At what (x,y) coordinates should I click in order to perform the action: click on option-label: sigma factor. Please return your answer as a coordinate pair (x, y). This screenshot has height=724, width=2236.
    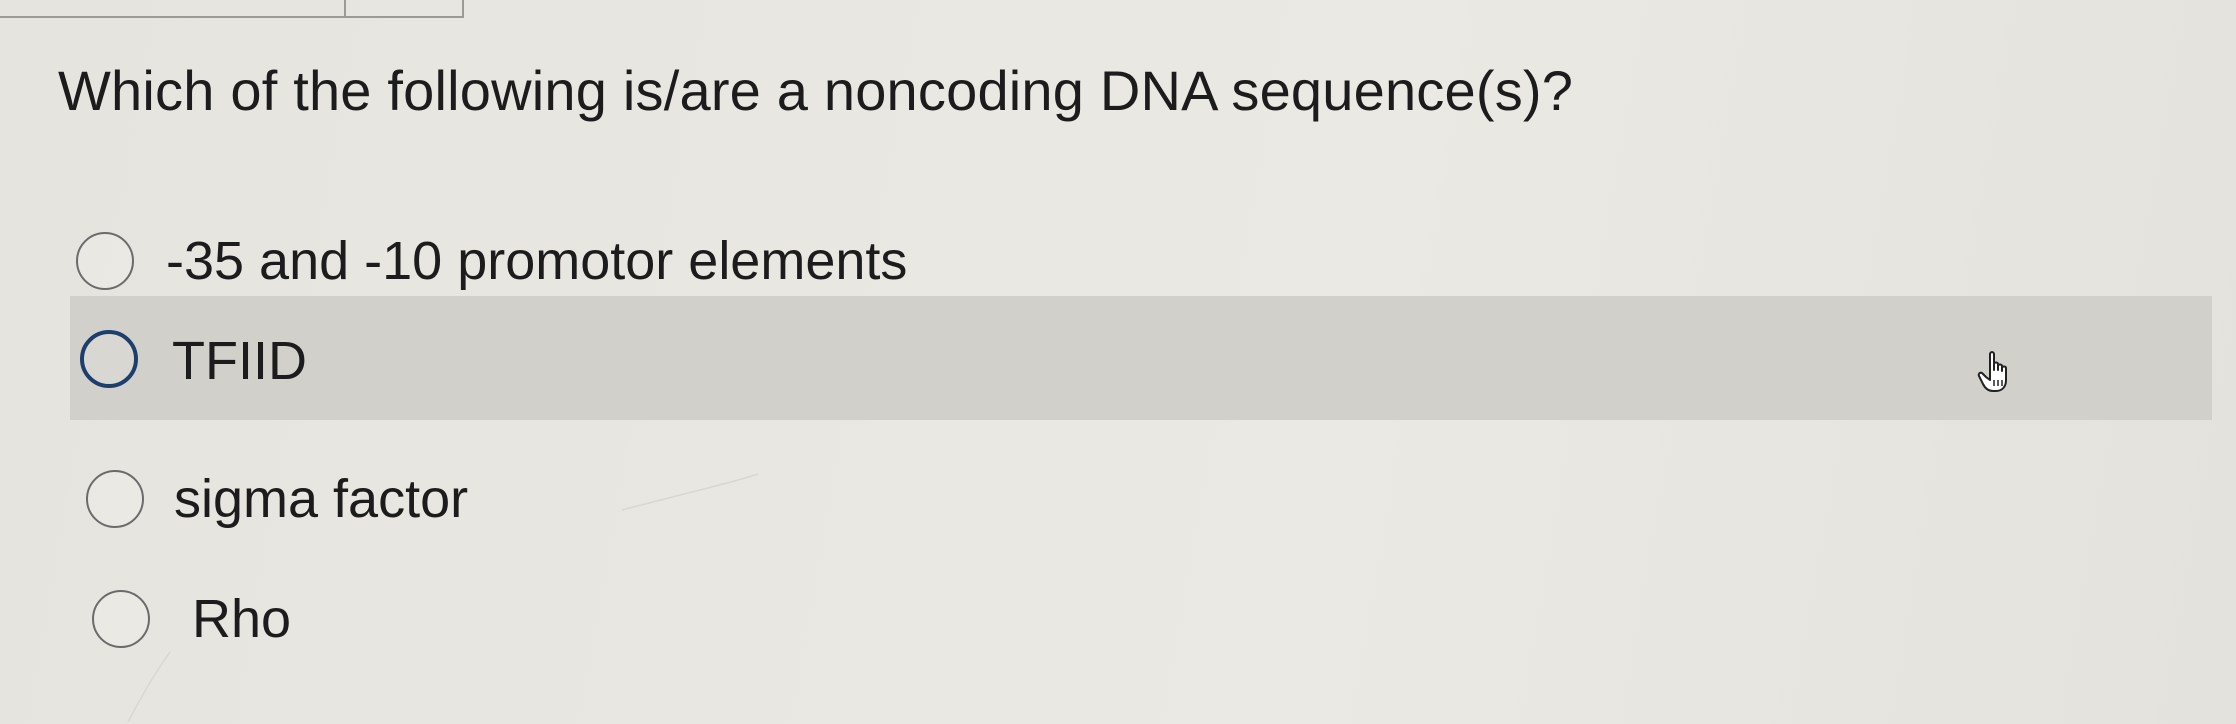
    Looking at the image, I should click on (321, 499).